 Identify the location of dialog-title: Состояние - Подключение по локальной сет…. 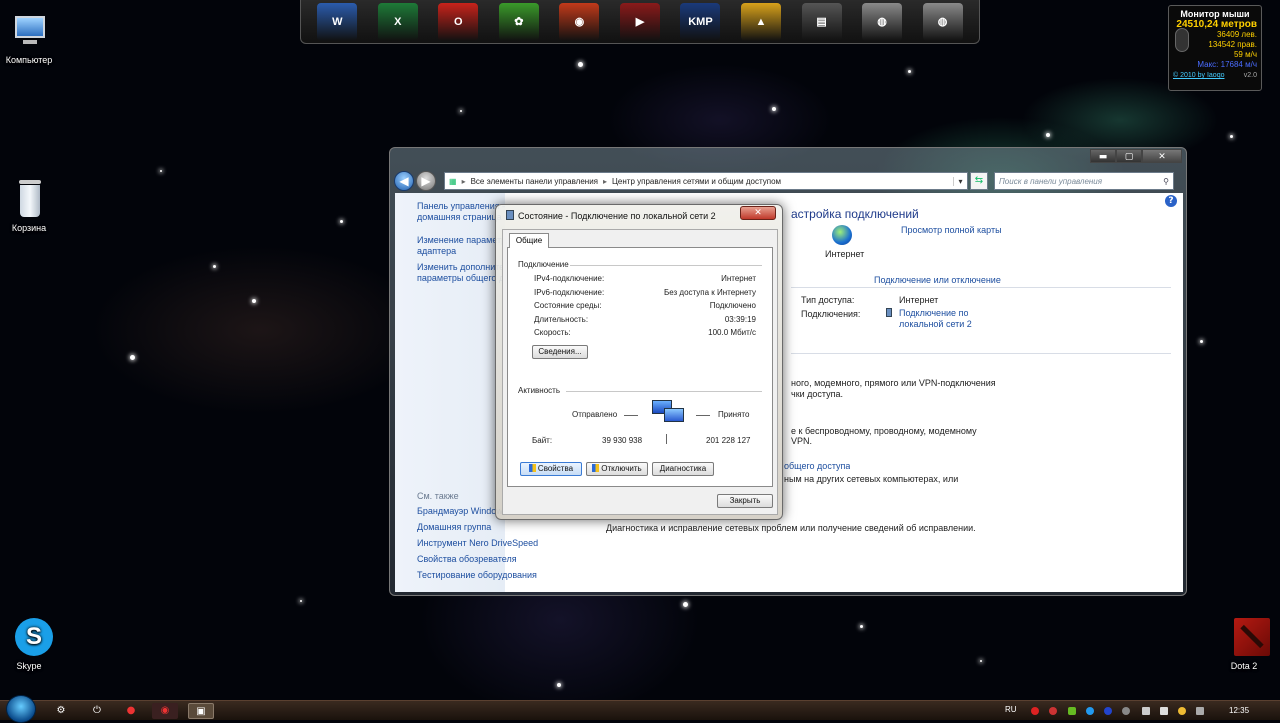
(611, 215).